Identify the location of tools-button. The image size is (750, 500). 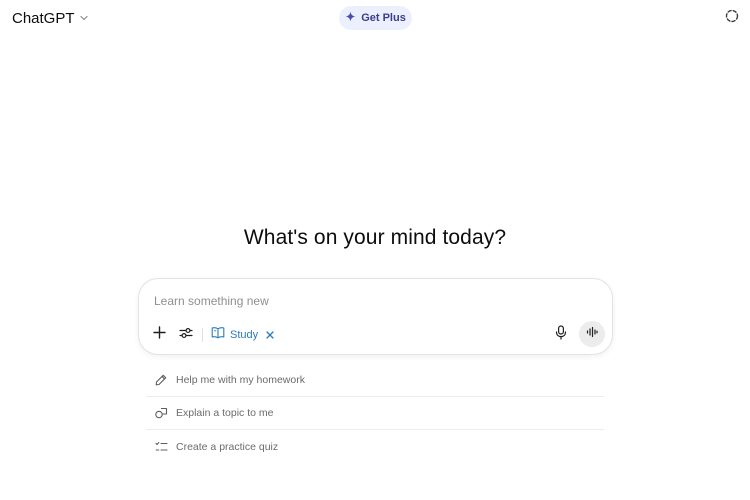
(186, 335).